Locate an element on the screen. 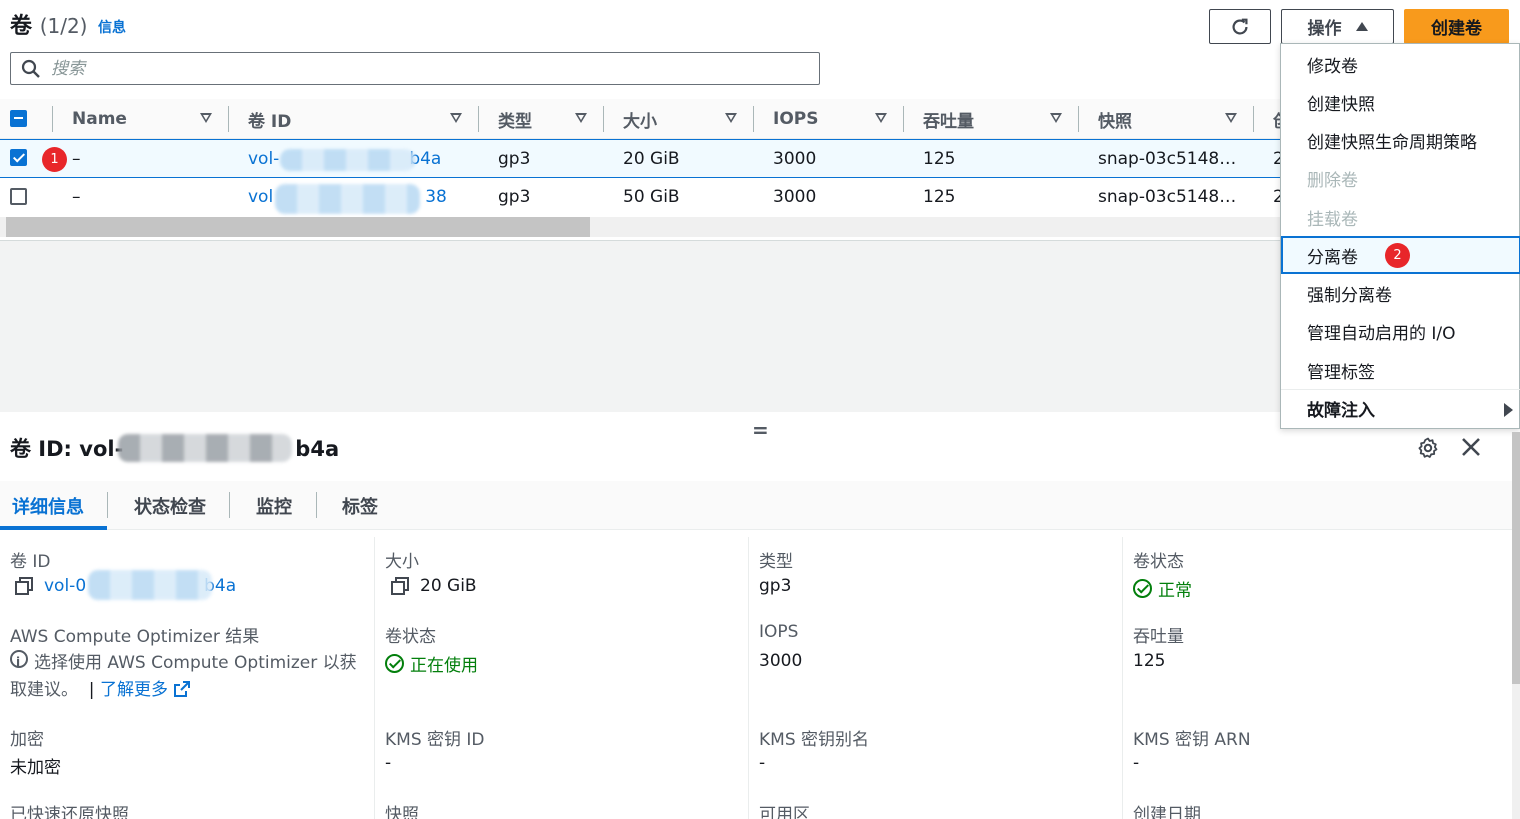 The width and height of the screenshot is (1520, 819). info-icon is located at coordinates (19, 662).